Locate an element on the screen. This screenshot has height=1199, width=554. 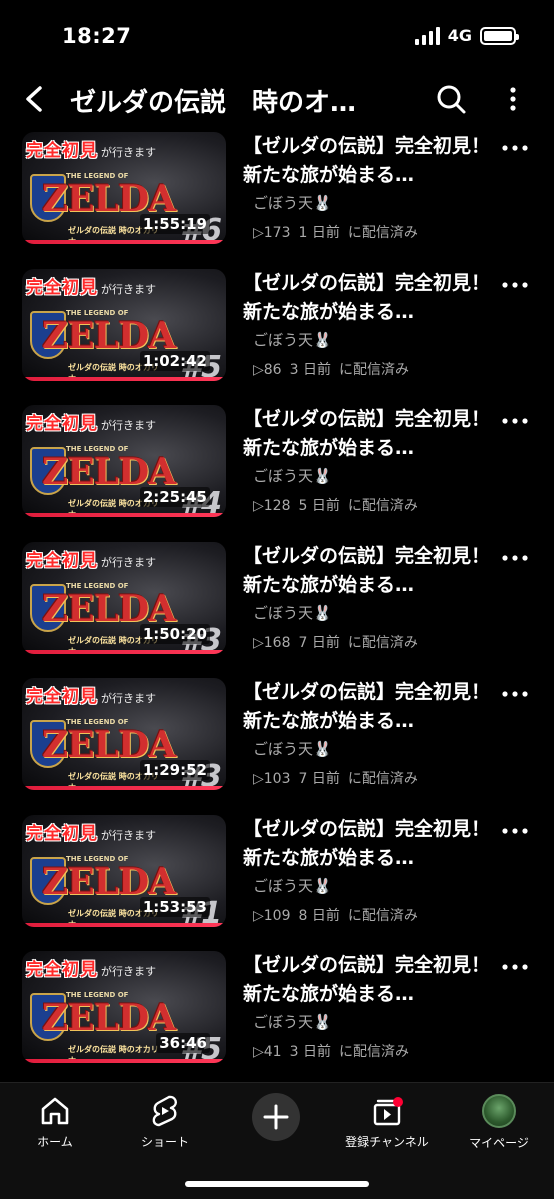
status-indicators: 4G is located at coordinates (466, 35).